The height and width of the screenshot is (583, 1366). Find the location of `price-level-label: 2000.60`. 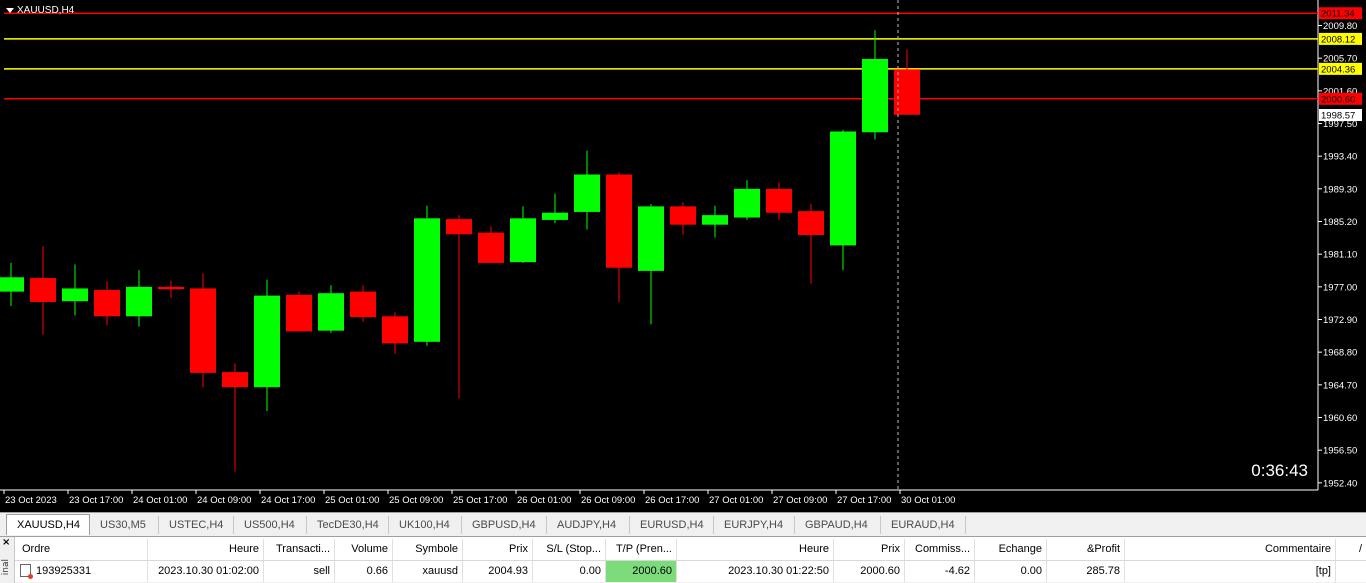

price-level-label: 2000.60 is located at coordinates (1338, 99).